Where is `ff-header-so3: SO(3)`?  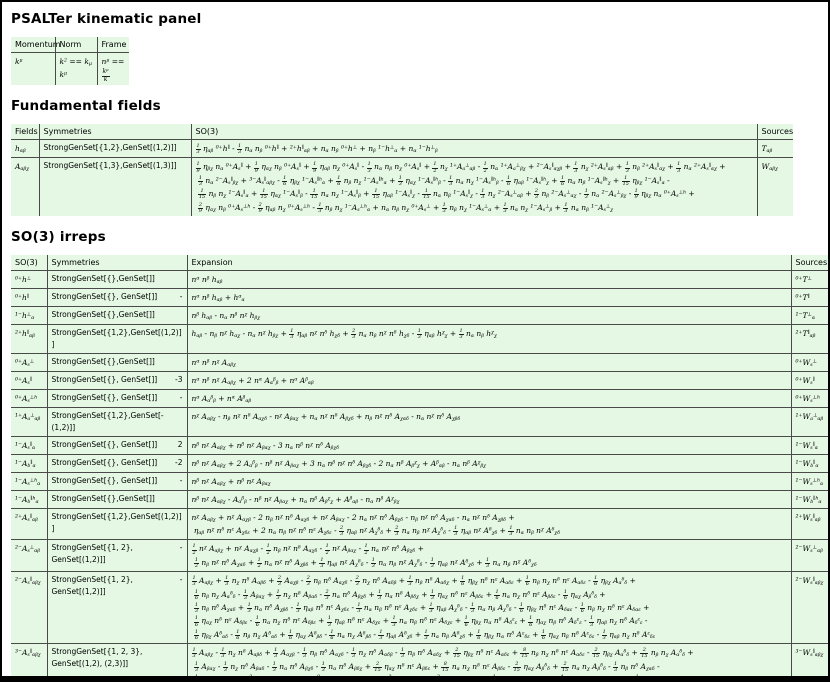 ff-header-so3: SO(3) is located at coordinates (473, 131).